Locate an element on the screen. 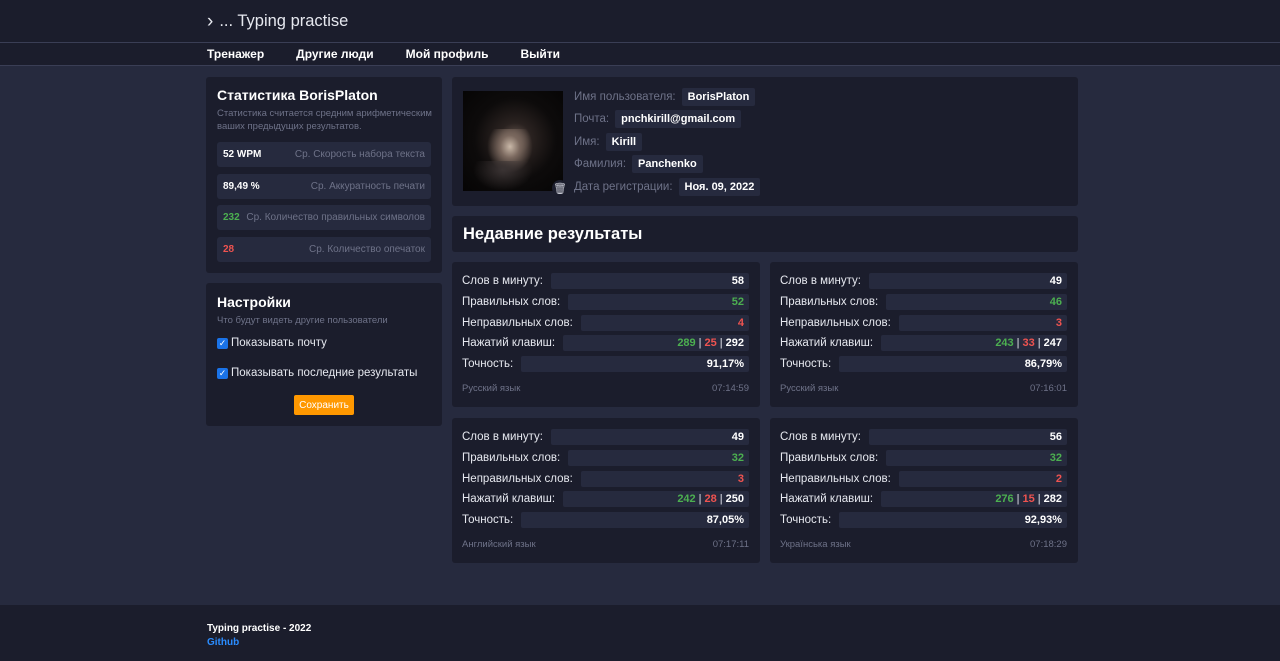 The height and width of the screenshot is (661, 1280). profile-field-last-name: Фамилия: Panchenko is located at coordinates (638, 164).